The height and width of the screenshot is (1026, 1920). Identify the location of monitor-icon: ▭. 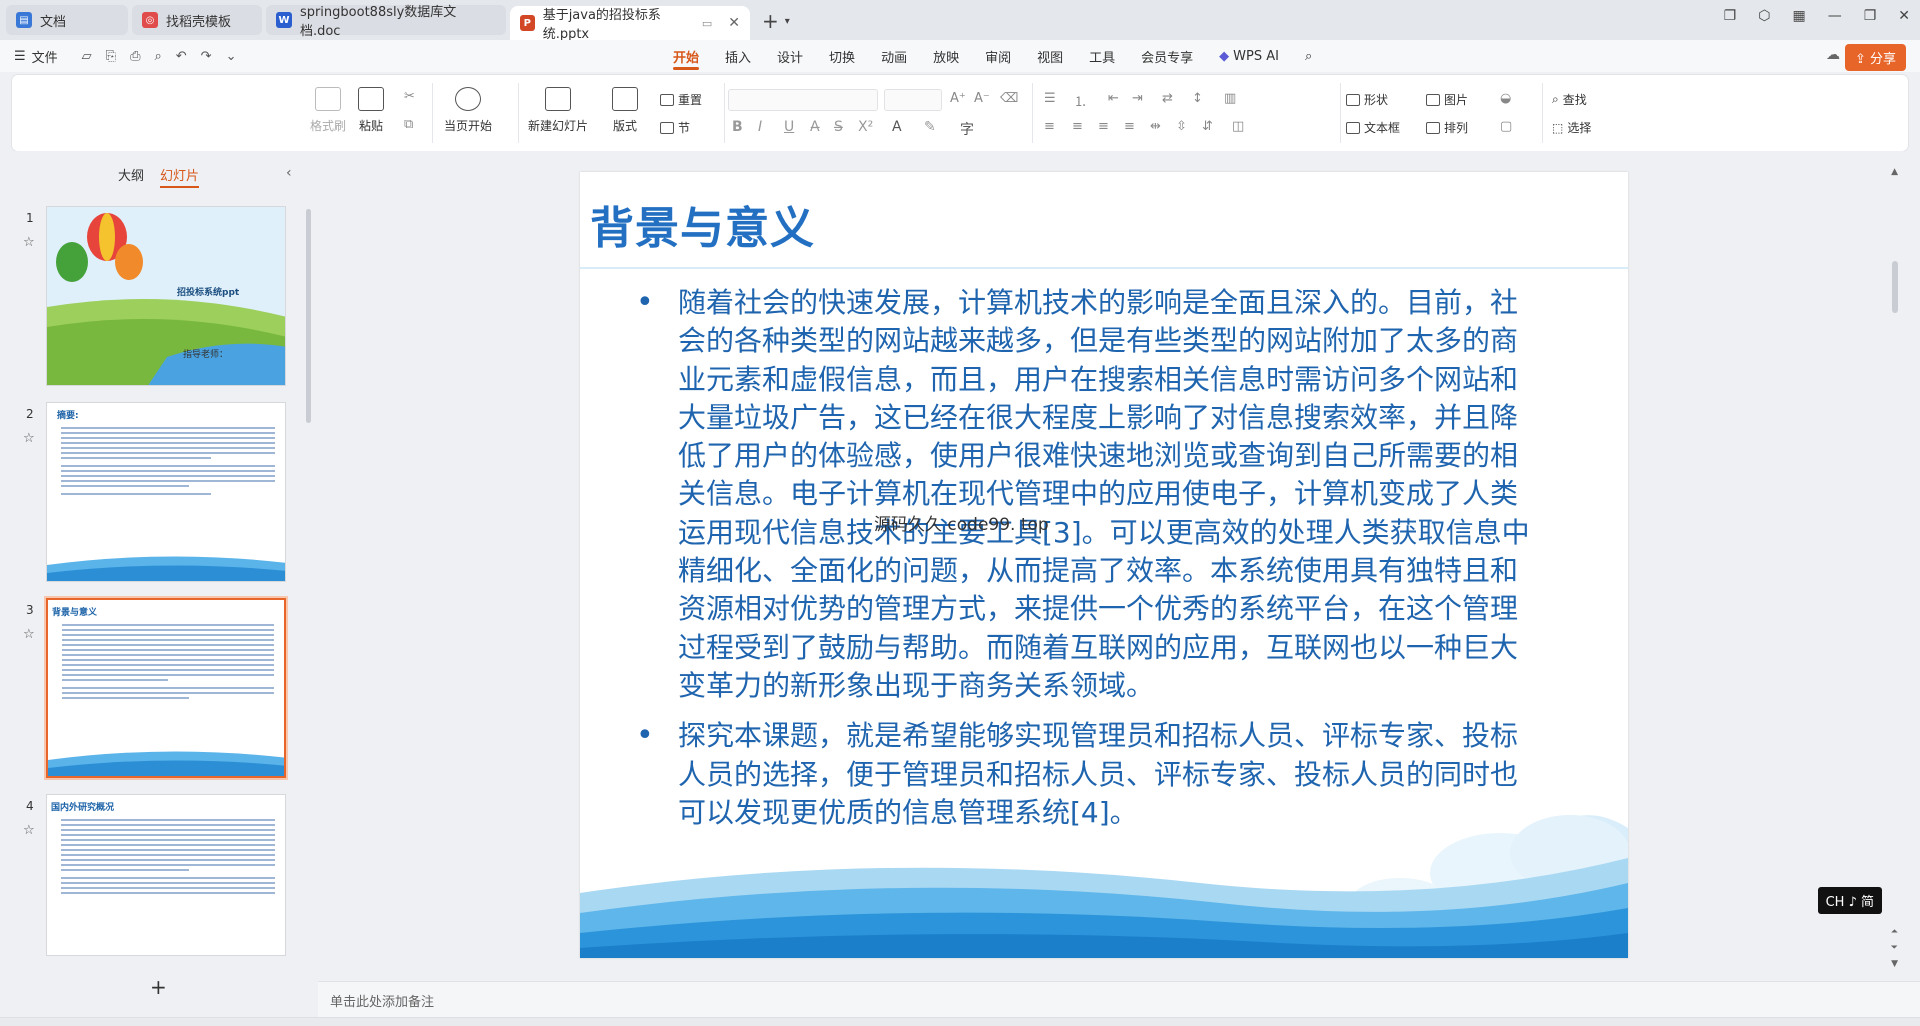
(707, 23).